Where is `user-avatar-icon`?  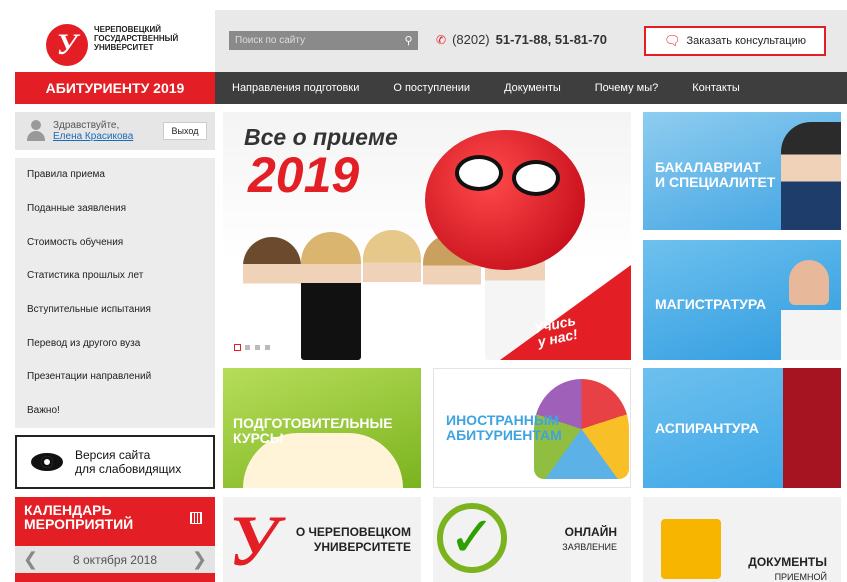
user-avatar-icon is located at coordinates (36, 131).